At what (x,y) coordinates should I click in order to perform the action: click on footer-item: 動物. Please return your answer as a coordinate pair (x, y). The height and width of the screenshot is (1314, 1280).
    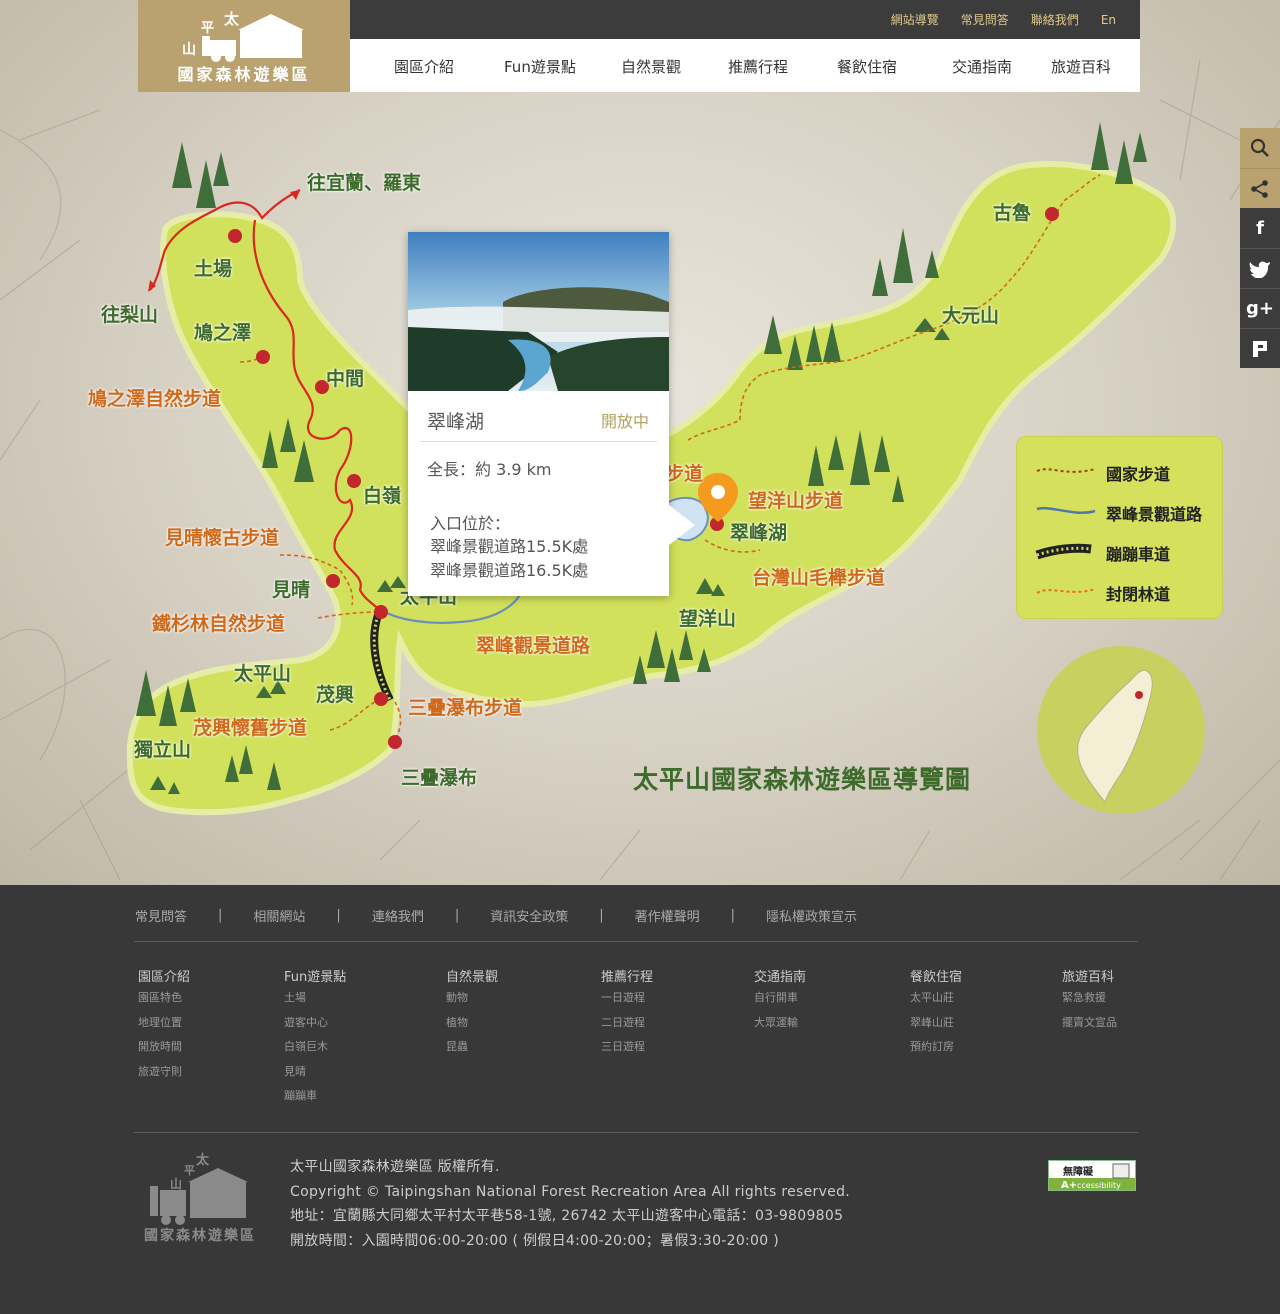
    Looking at the image, I should click on (472, 1001).